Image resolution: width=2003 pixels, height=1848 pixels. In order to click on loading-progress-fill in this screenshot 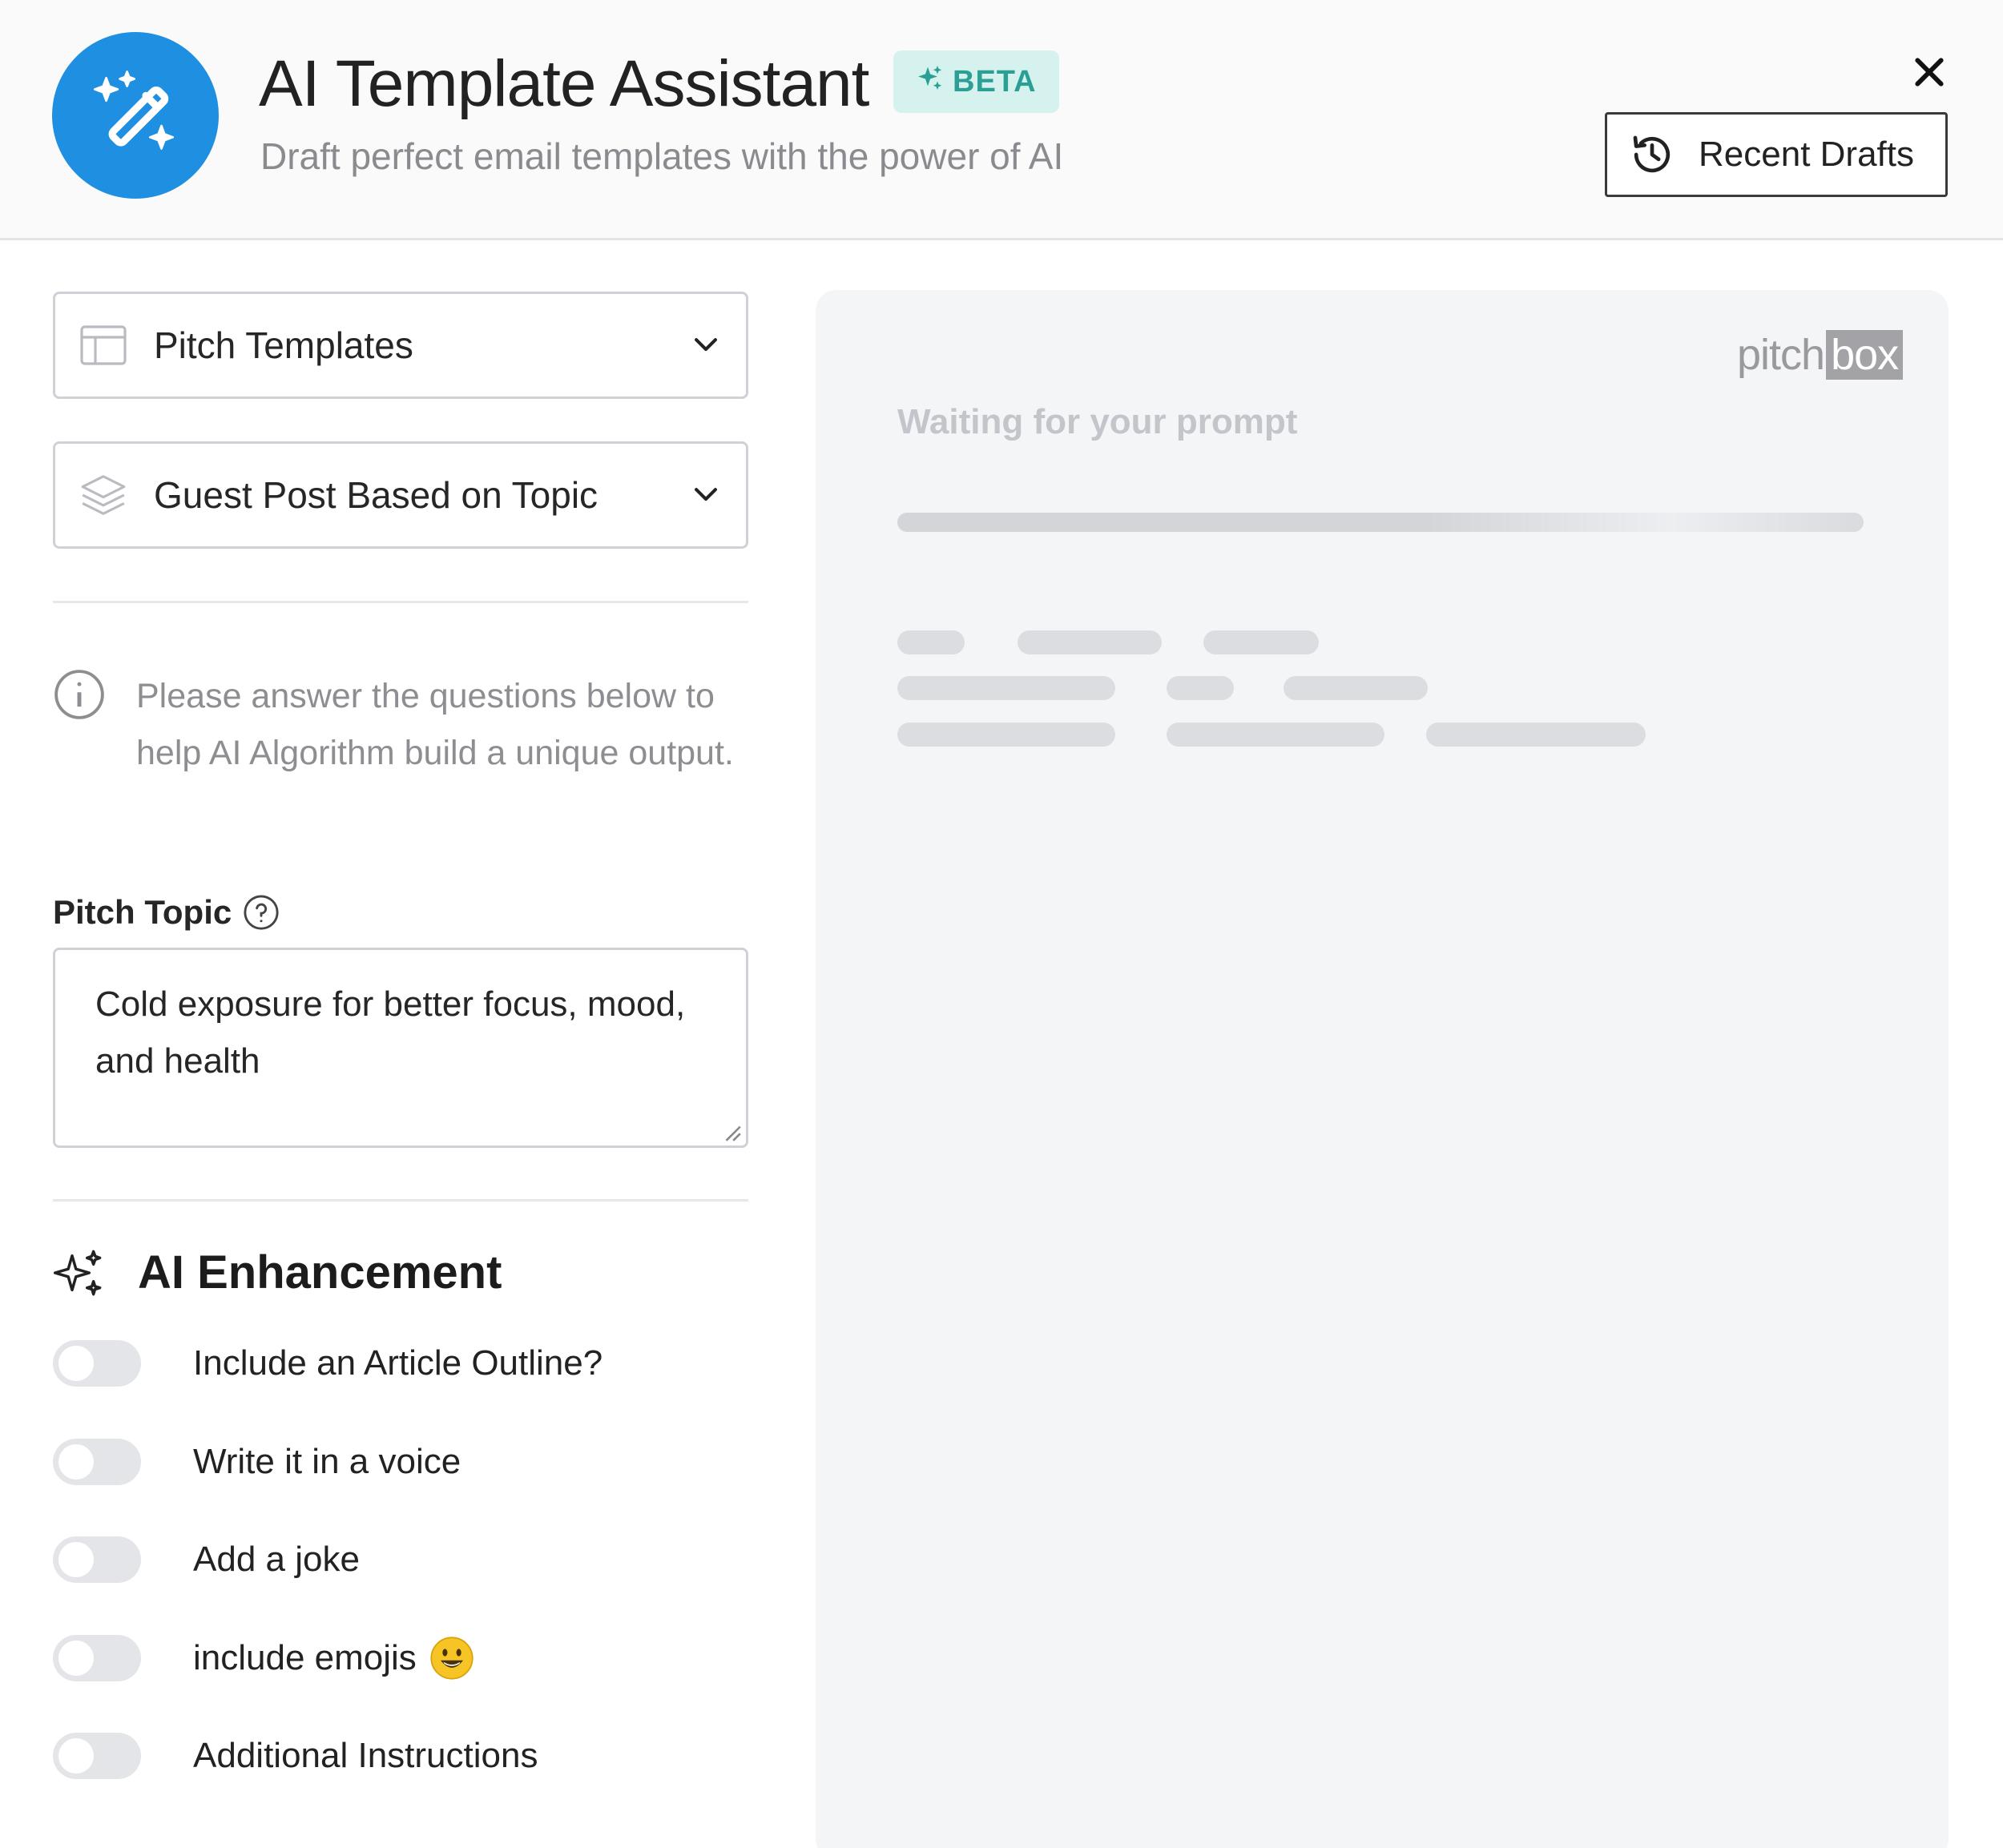, I will do `click(1380, 522)`.